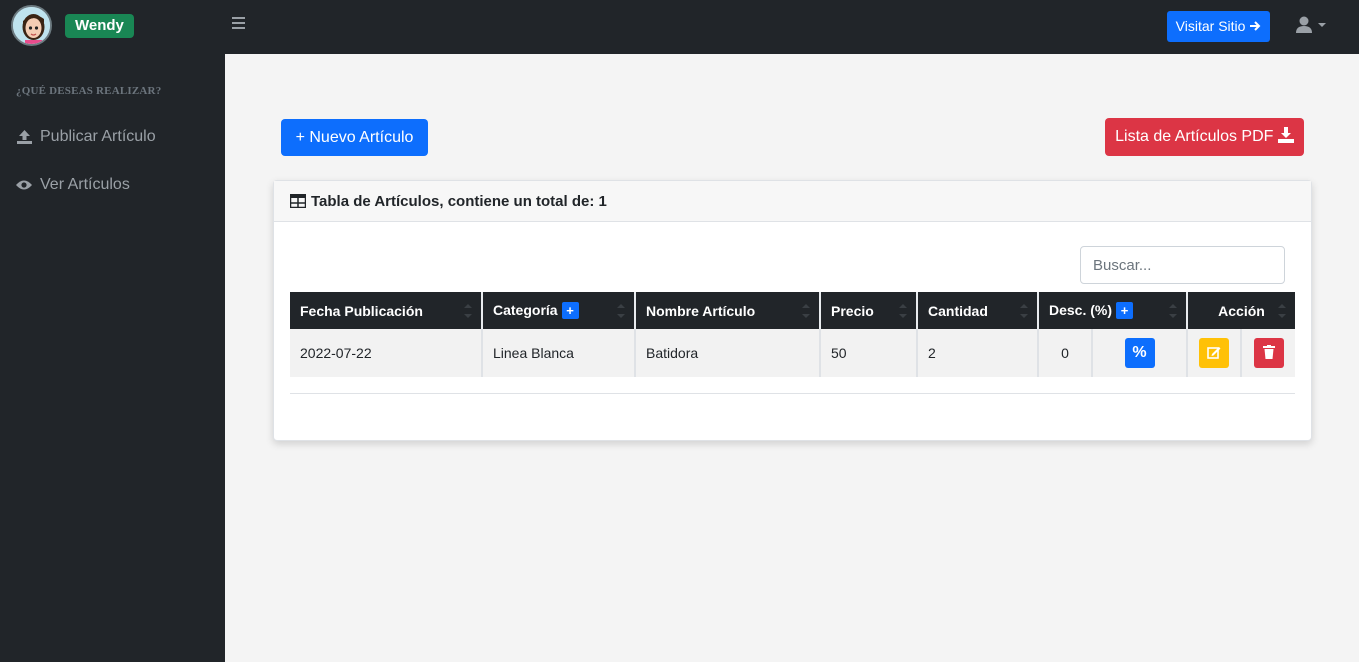 This screenshot has width=1359, height=662. Describe the element at coordinates (728, 310) in the screenshot. I see `column-header-nombre: Nombre Artículo` at that location.